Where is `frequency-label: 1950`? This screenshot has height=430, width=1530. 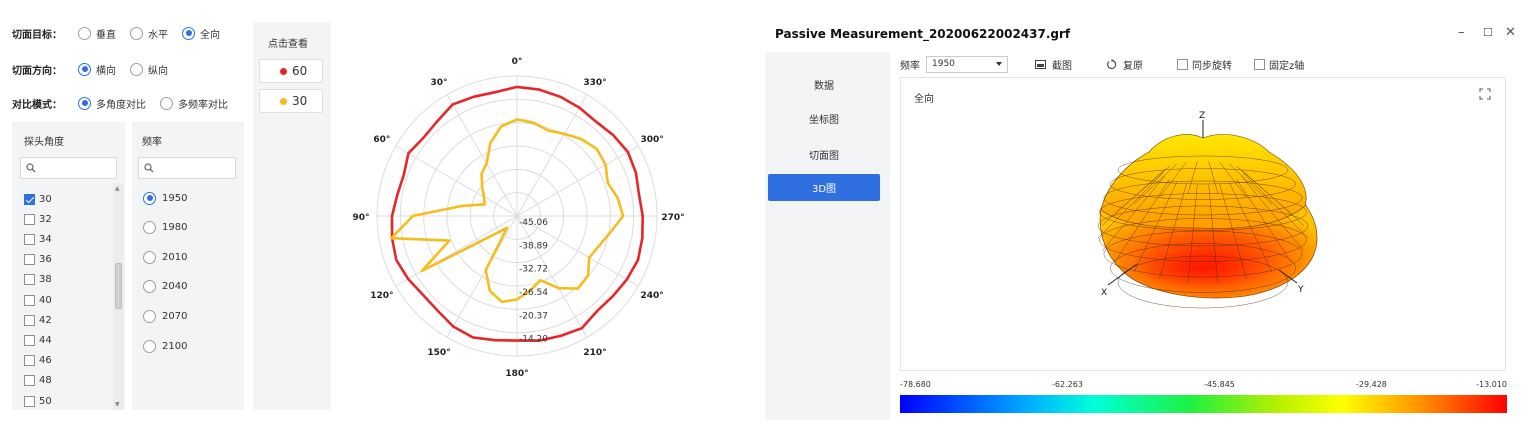
frequency-label: 1950 is located at coordinates (175, 198).